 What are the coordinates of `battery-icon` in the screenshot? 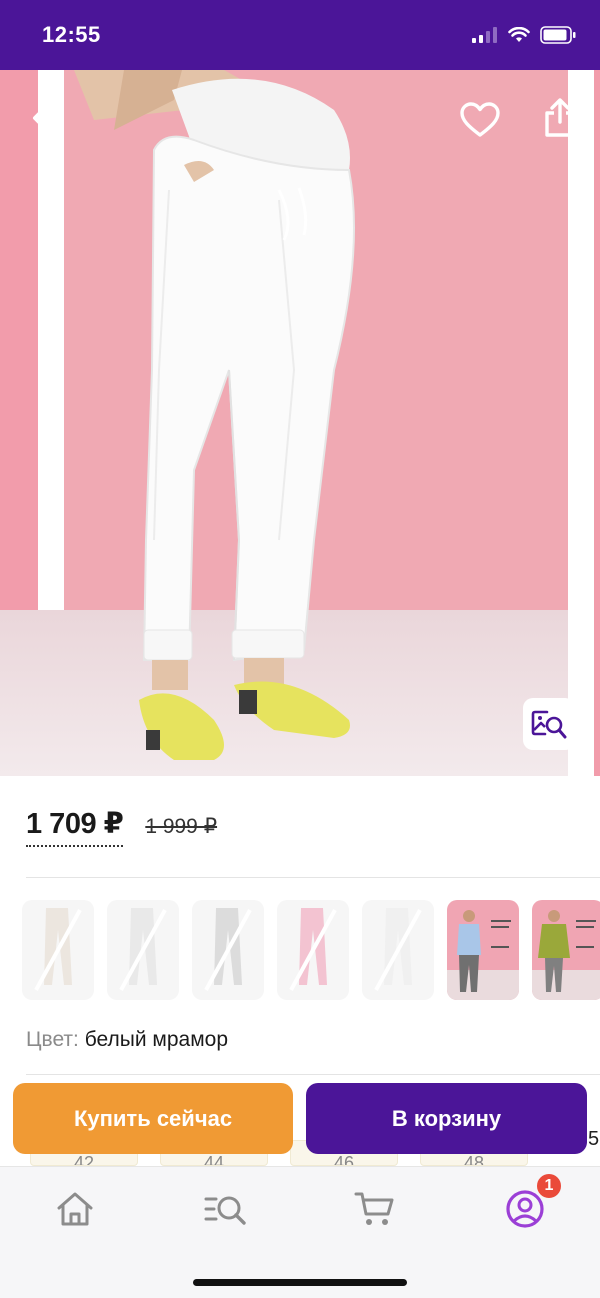 It's located at (558, 35).